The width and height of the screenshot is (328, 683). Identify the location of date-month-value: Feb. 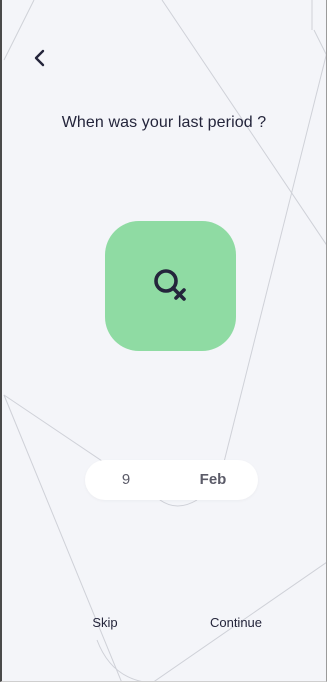
(213, 479).